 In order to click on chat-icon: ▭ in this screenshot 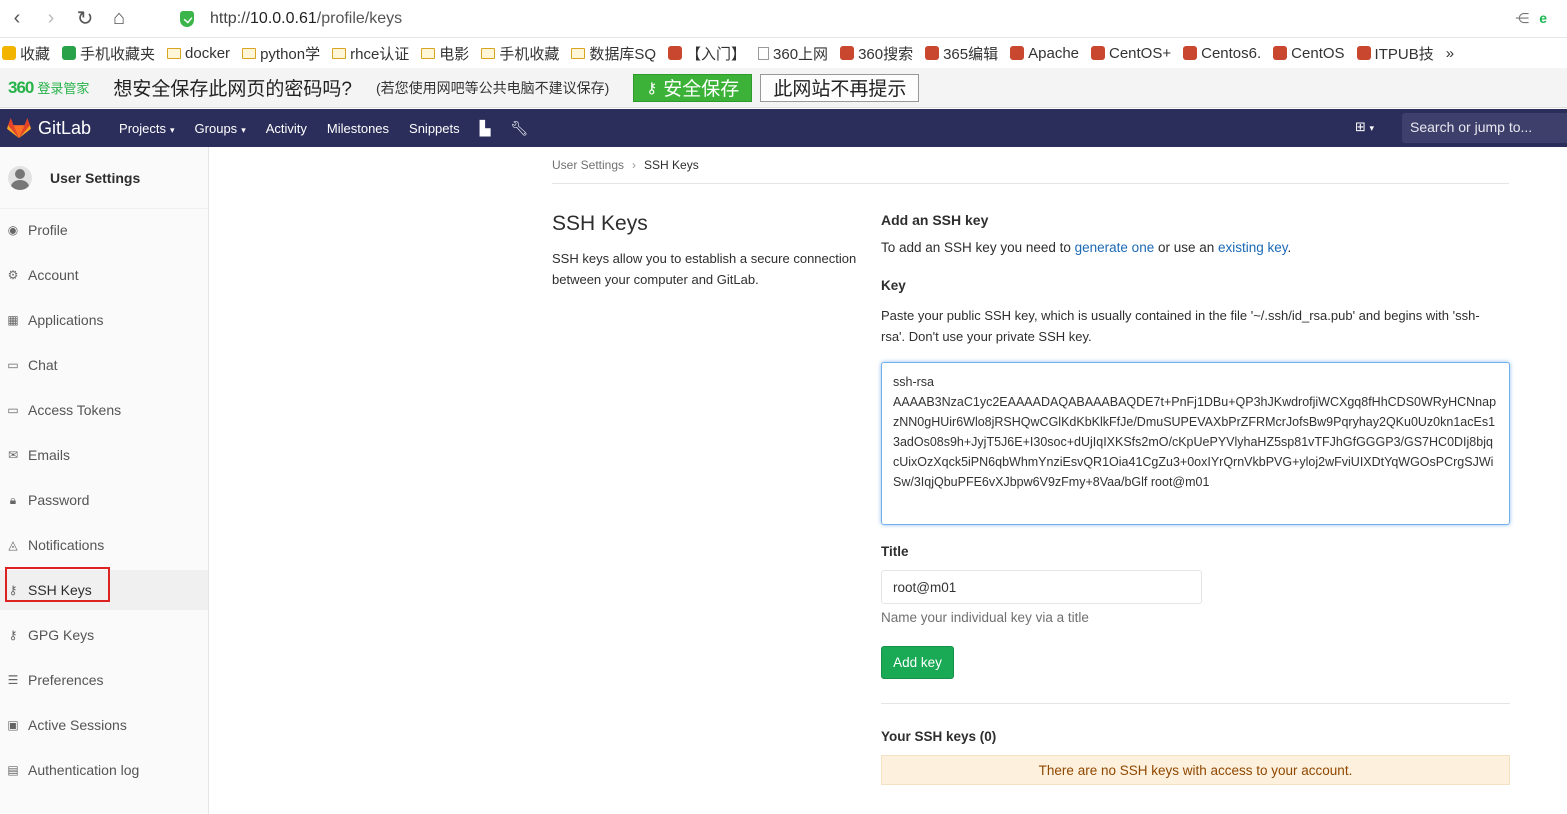, I will do `click(13, 365)`.